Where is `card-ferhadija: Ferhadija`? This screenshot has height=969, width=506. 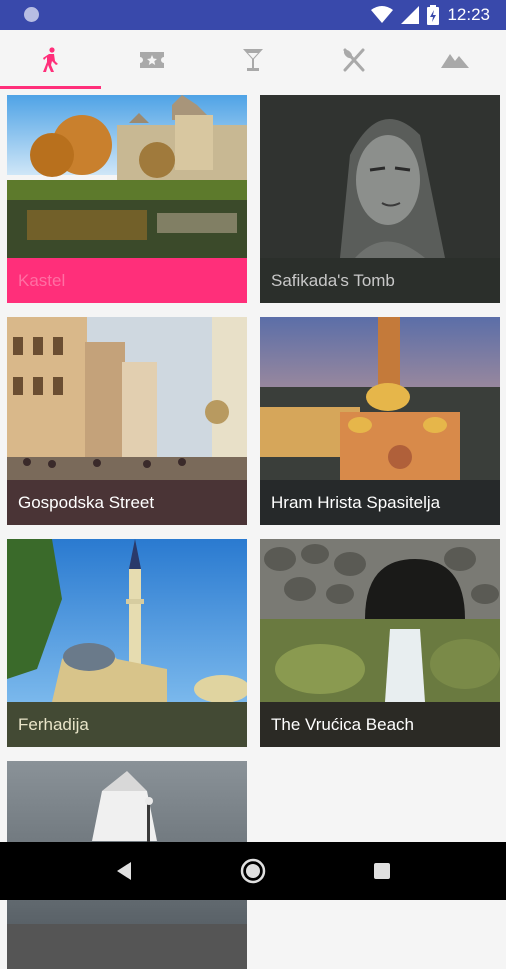 card-ferhadija: Ferhadija is located at coordinates (127, 643).